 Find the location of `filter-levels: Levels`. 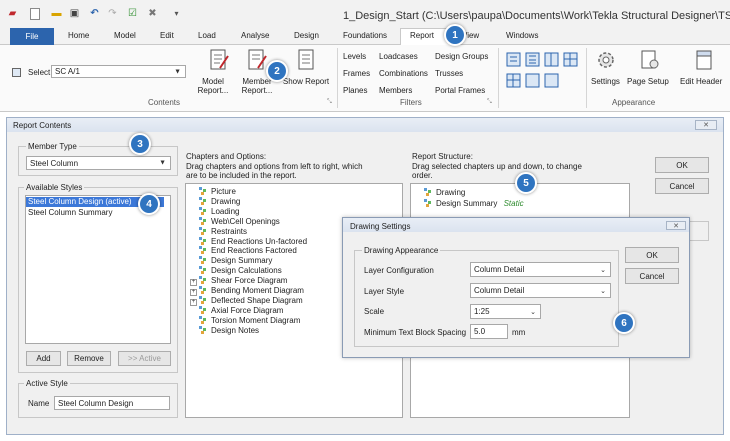

filter-levels: Levels is located at coordinates (354, 56).